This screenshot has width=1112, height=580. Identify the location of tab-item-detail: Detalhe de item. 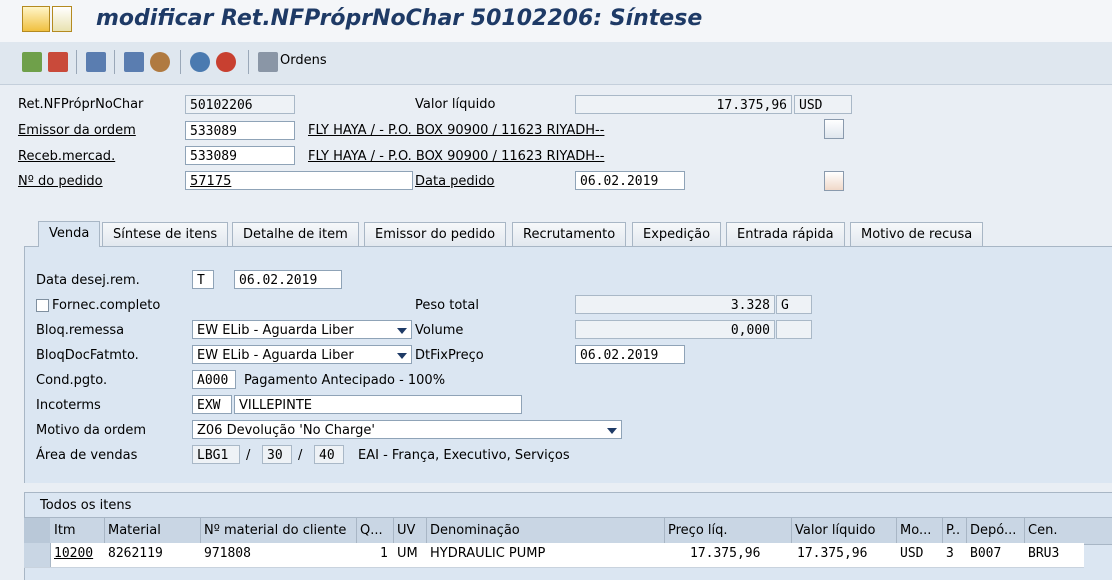
(295, 234).